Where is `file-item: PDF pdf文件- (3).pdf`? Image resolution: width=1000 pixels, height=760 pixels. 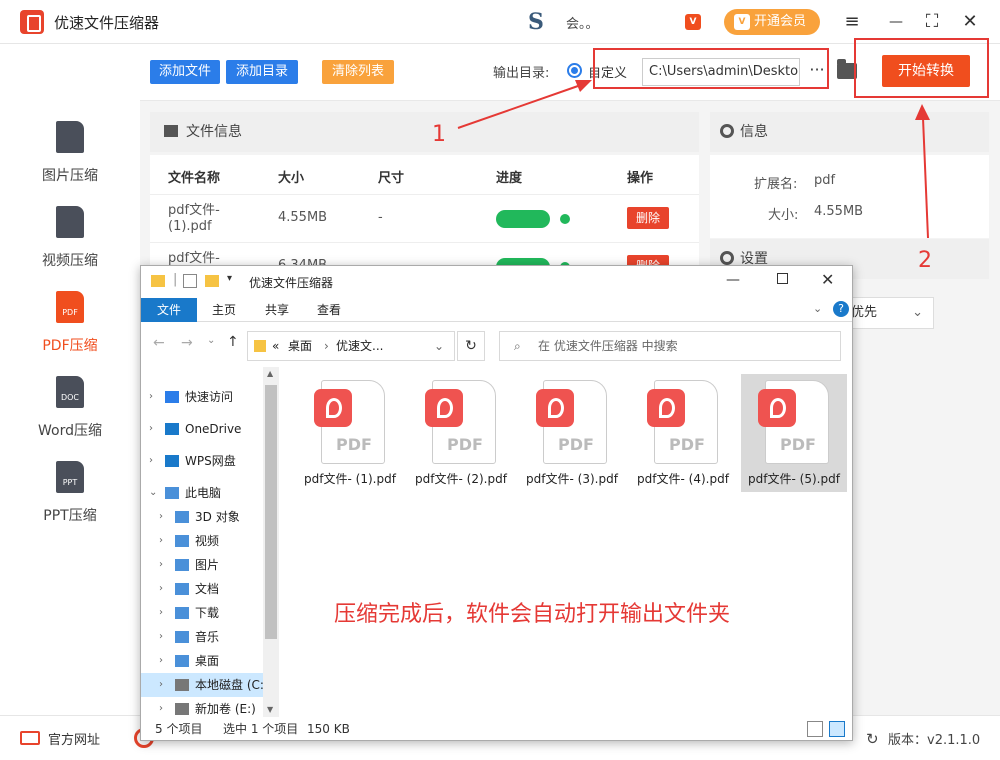
file-item: PDF pdf文件- (3).pdf is located at coordinates (572, 433).